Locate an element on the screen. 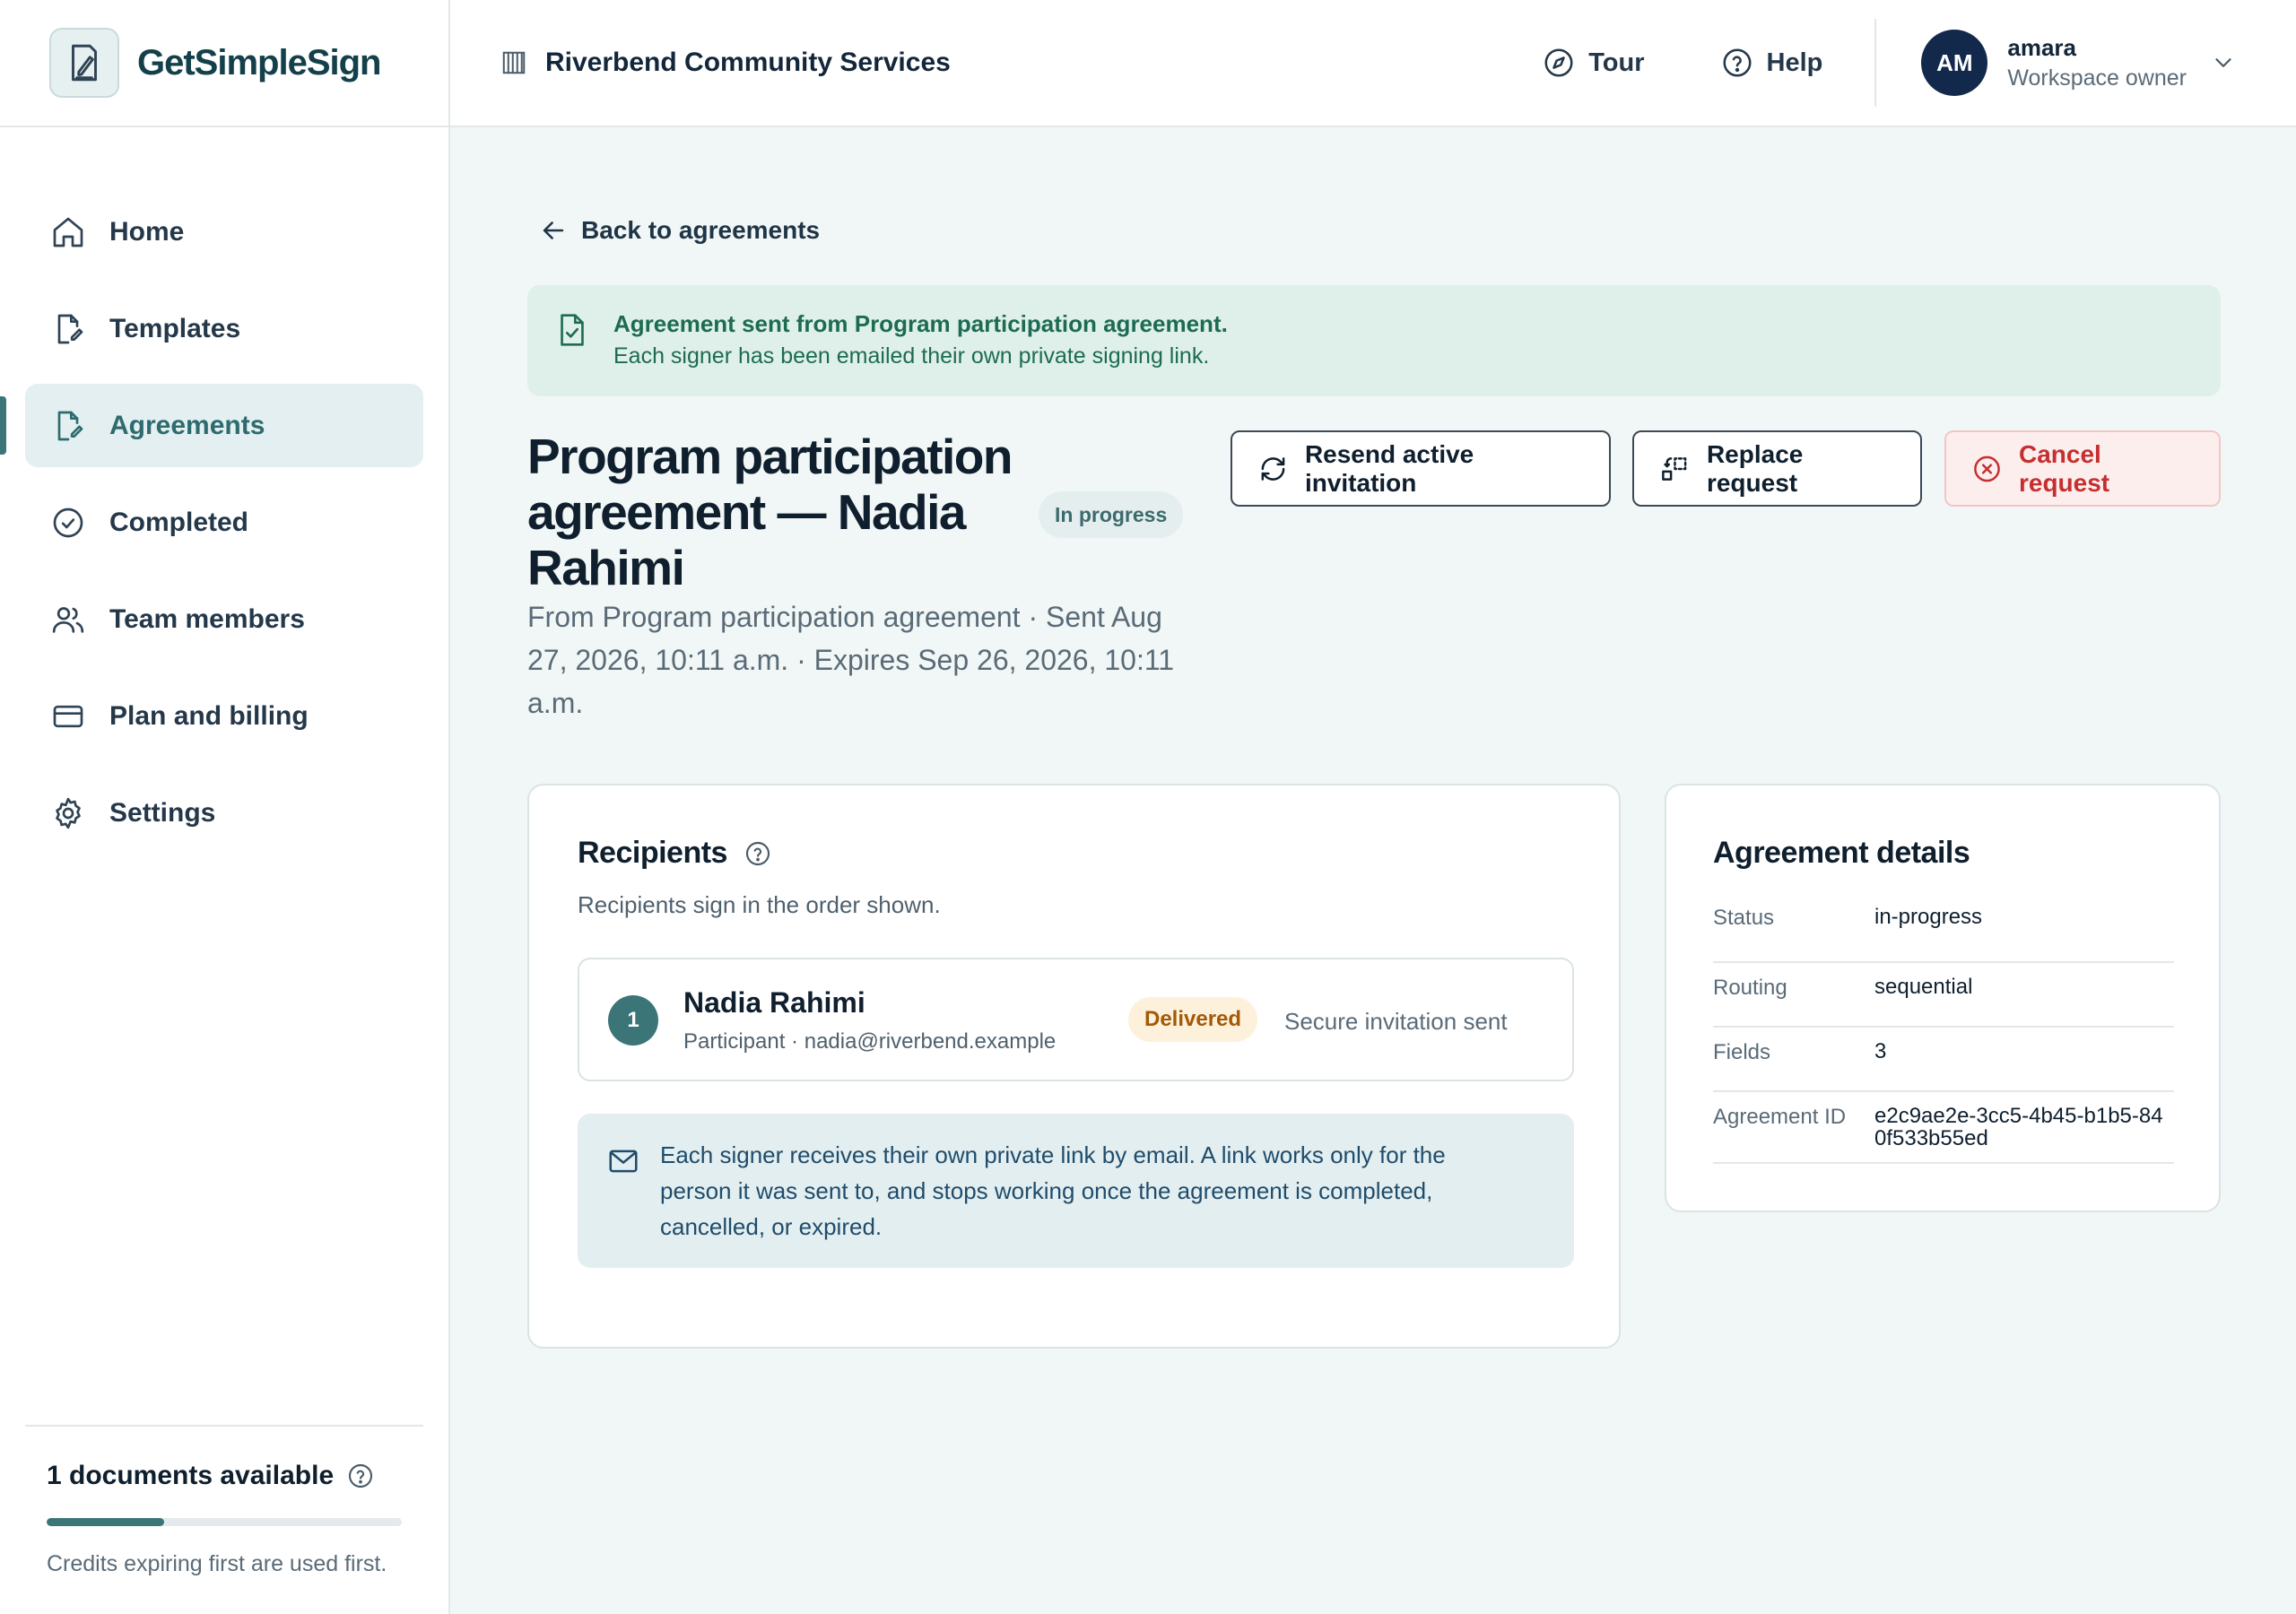 The image size is (2296, 1614). detail-label: Agreement ID is located at coordinates (1780, 1117).